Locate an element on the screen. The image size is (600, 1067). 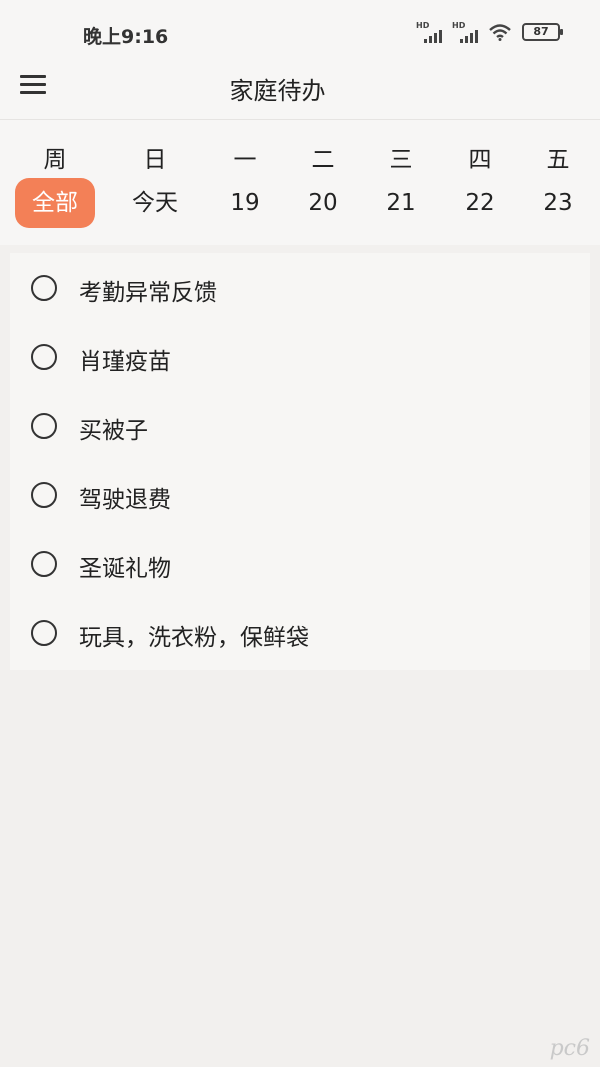
todo-label: 考勤异常反馈 is located at coordinates (148, 293).